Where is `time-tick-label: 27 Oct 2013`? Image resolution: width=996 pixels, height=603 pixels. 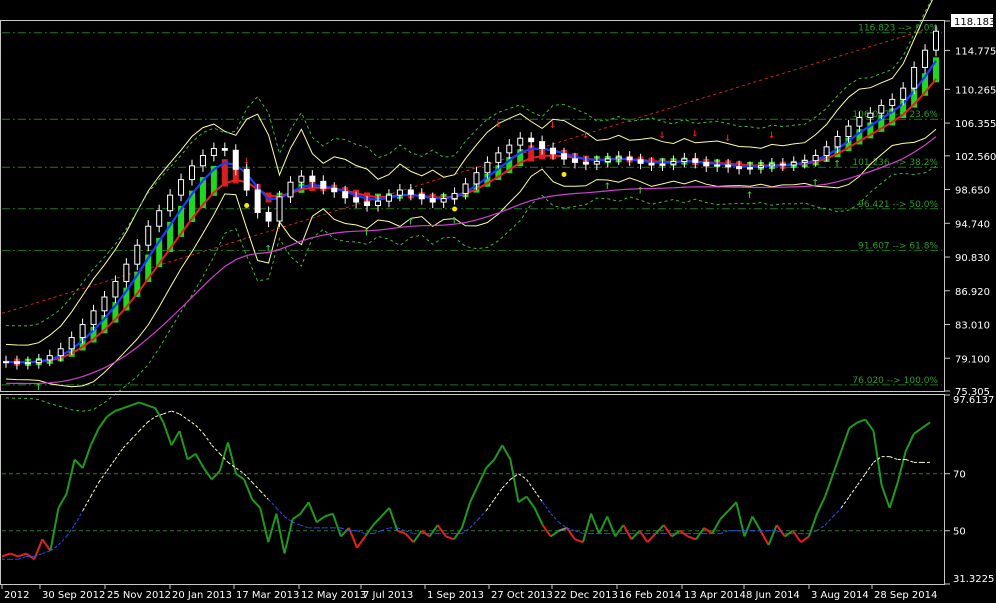
time-tick-label: 27 Oct 2013 is located at coordinates (522, 595).